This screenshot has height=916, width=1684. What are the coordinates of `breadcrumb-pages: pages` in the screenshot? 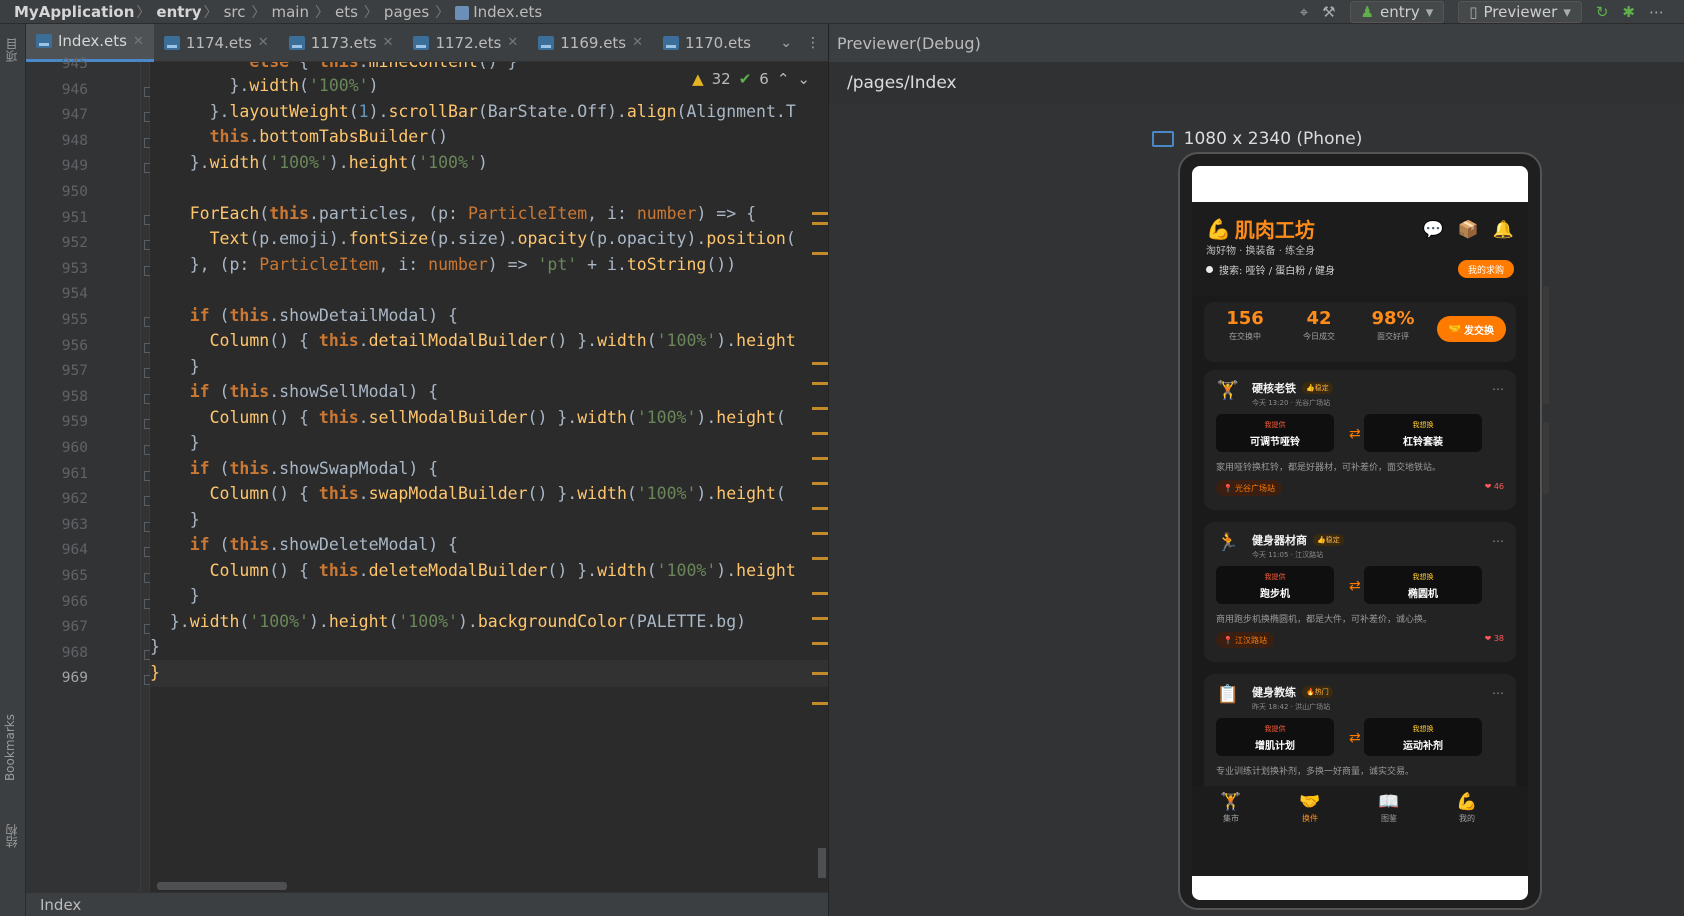 It's located at (406, 12).